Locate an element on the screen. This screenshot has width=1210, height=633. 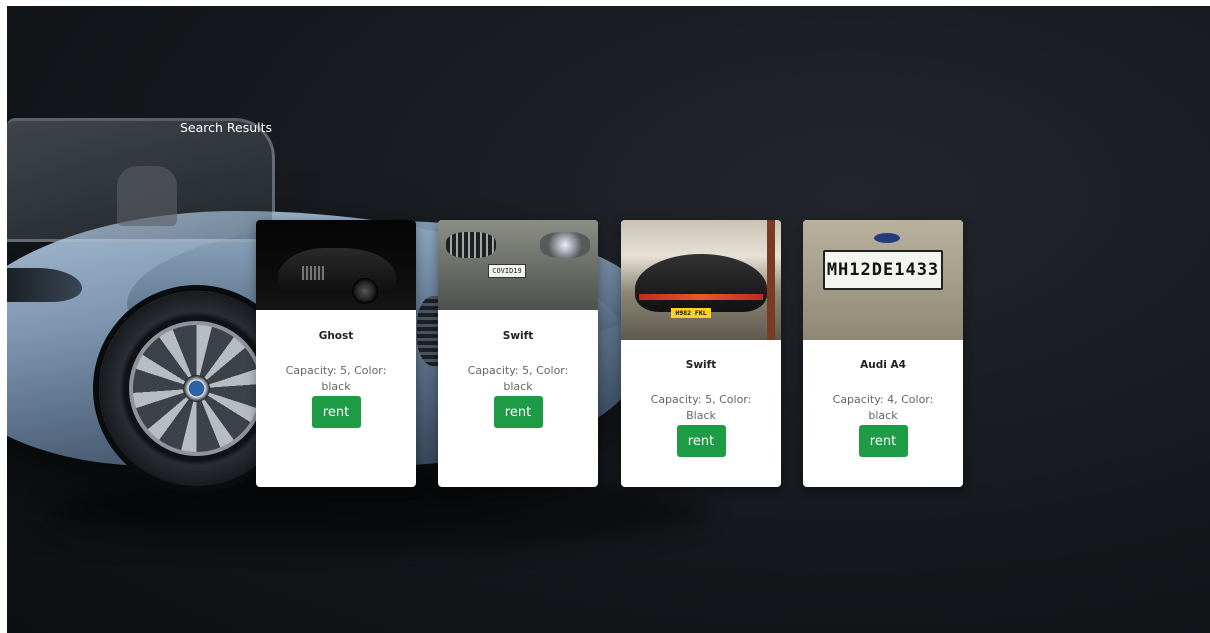
car-info: Capacity: 4, Color: black is located at coordinates (883, 407).